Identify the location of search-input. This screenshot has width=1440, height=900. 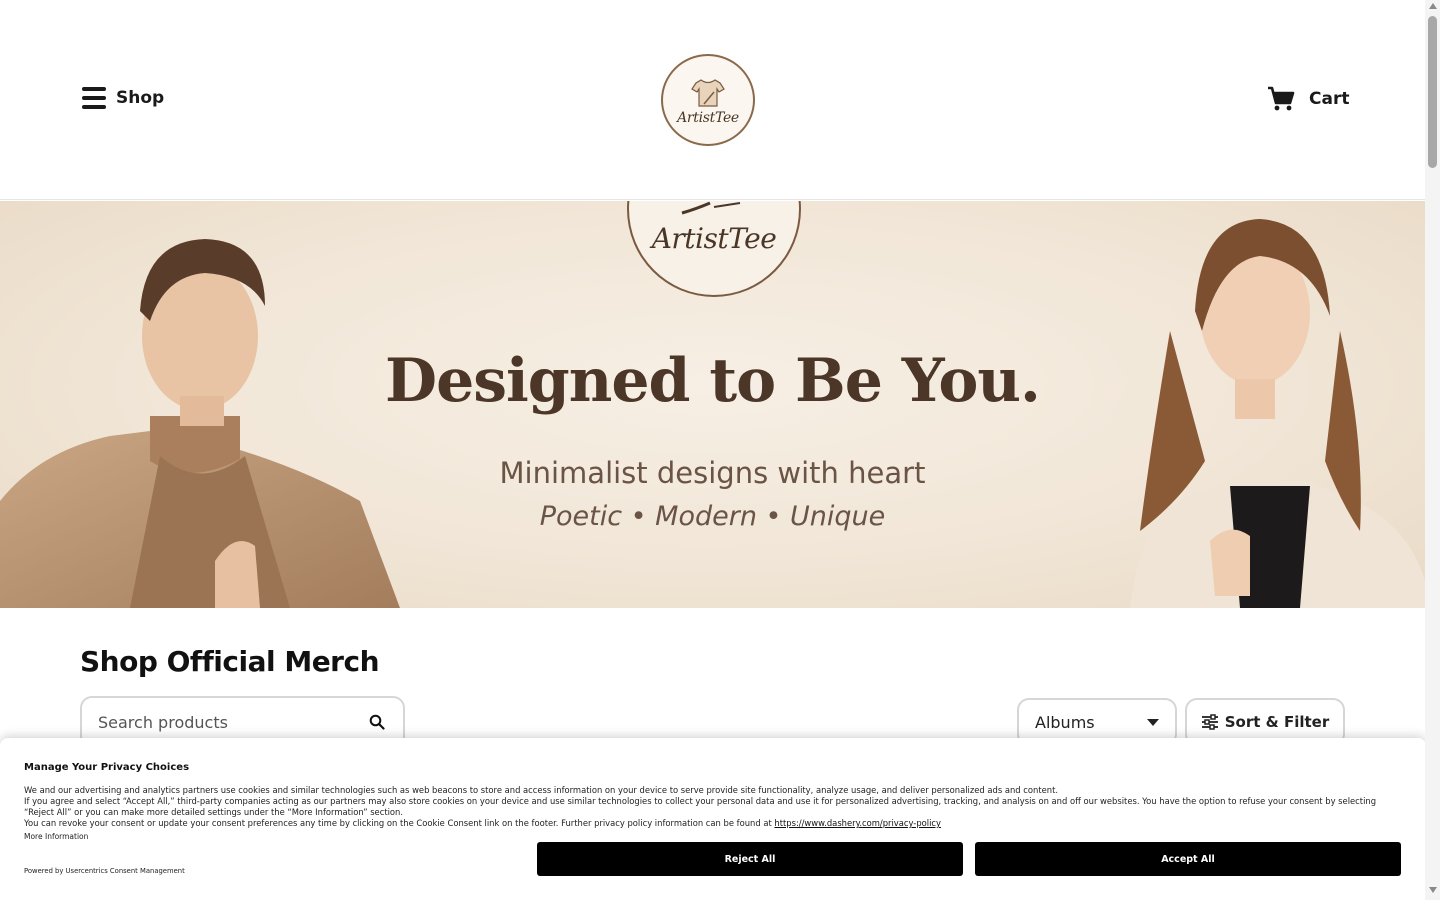
(233, 722).